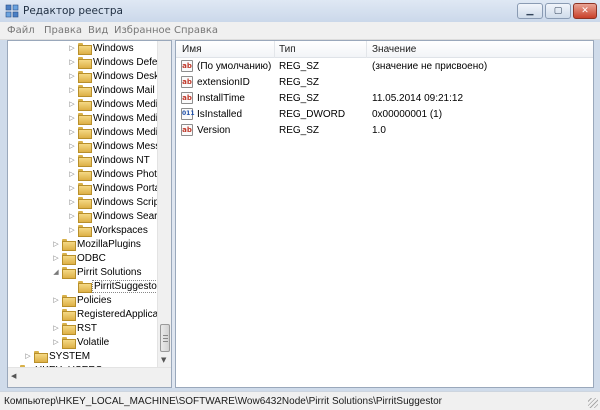 This screenshot has width=600, height=410. What do you see at coordinates (12, 11) in the screenshot?
I see `registry-editor-icon` at bounding box center [12, 11].